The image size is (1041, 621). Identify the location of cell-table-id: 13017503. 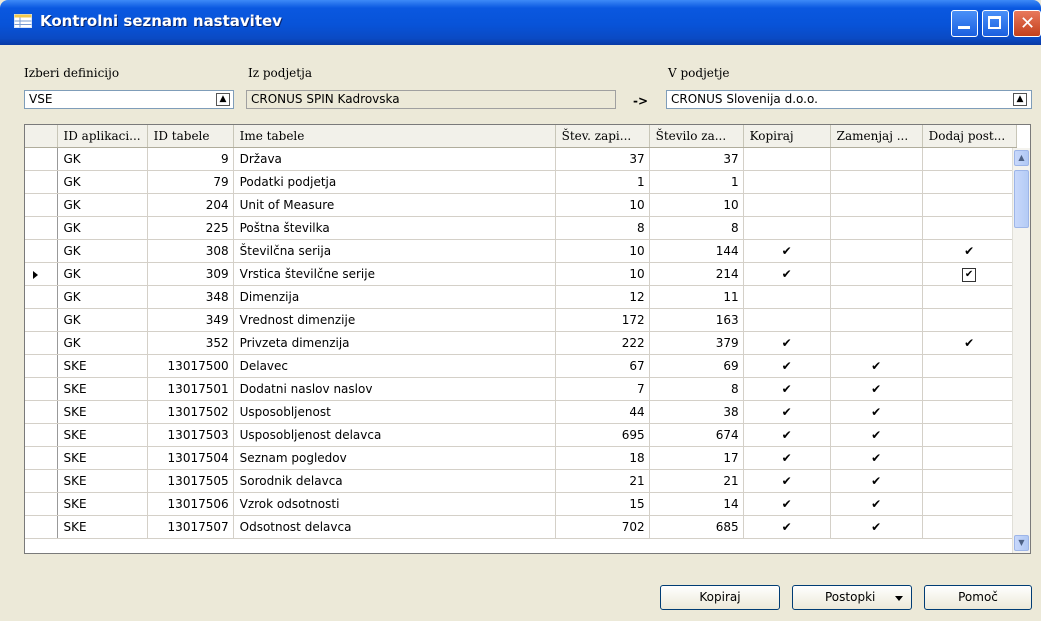
(190, 435).